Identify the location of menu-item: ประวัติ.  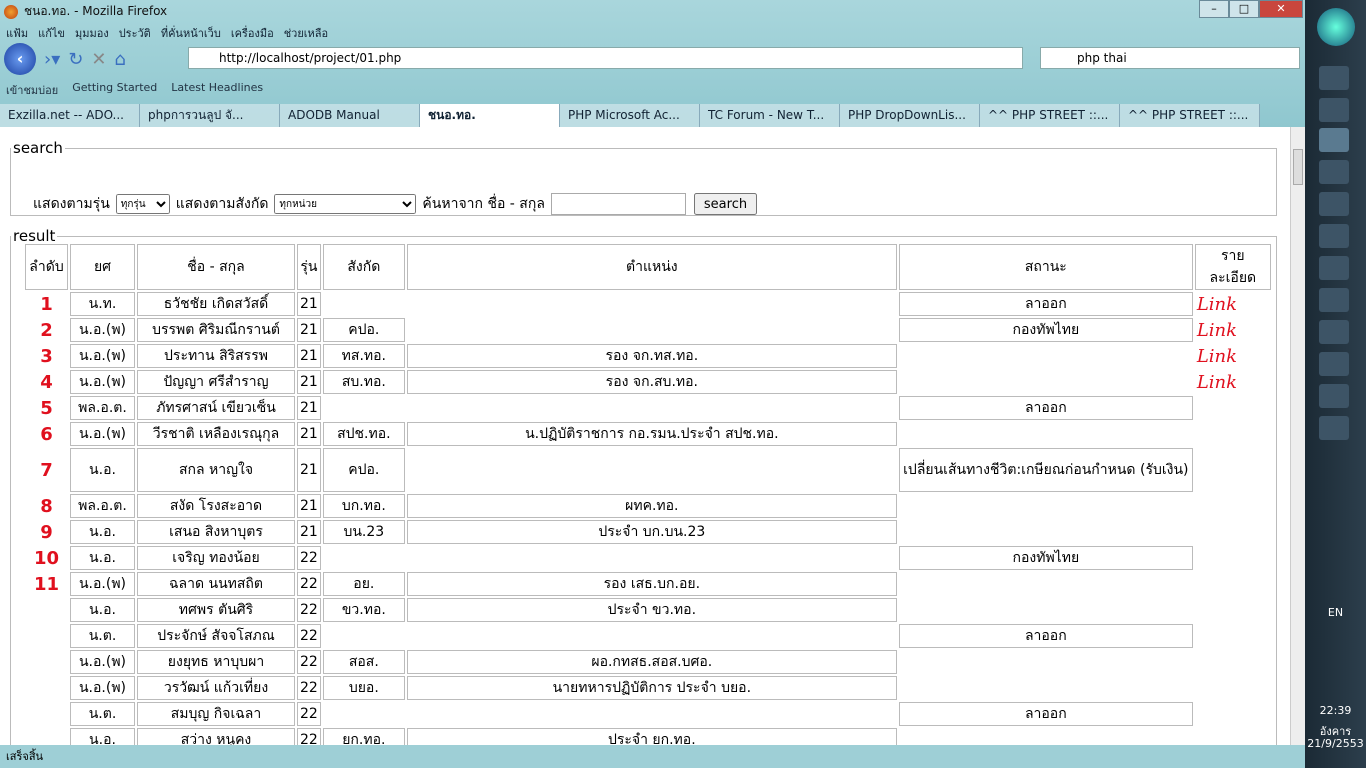
(135, 33).